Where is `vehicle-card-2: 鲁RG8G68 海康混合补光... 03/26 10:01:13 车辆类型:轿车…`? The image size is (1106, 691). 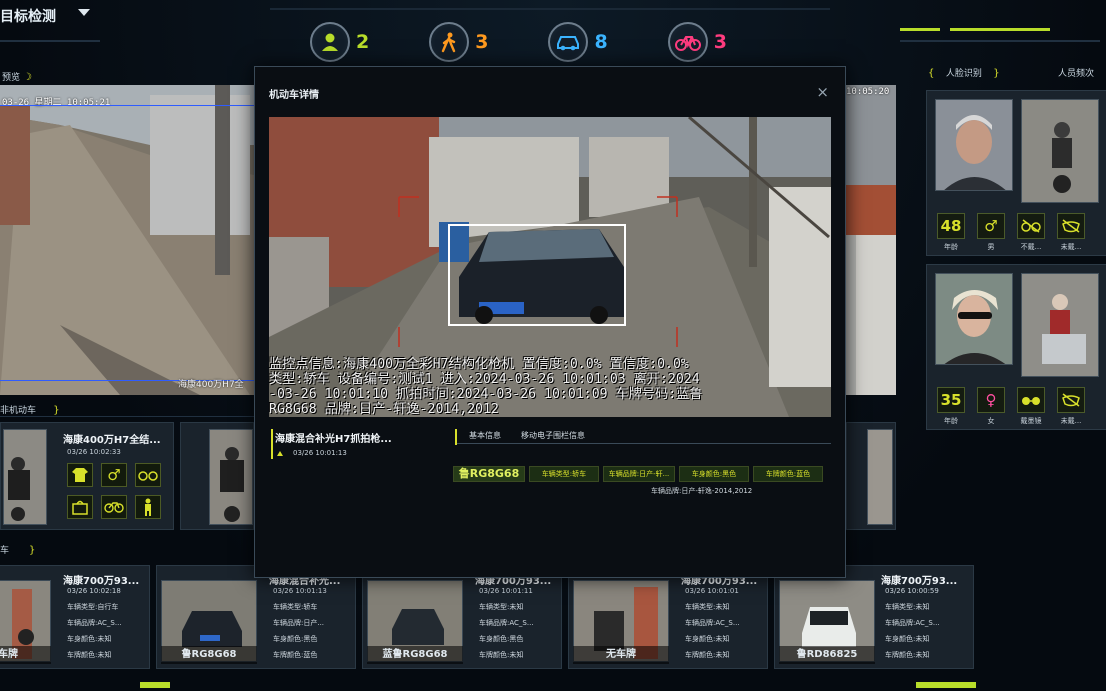 vehicle-card-2: 鲁RG8G68 海康混合补光... 03/26 10:01:13 车辆类型:轿车… is located at coordinates (256, 617).